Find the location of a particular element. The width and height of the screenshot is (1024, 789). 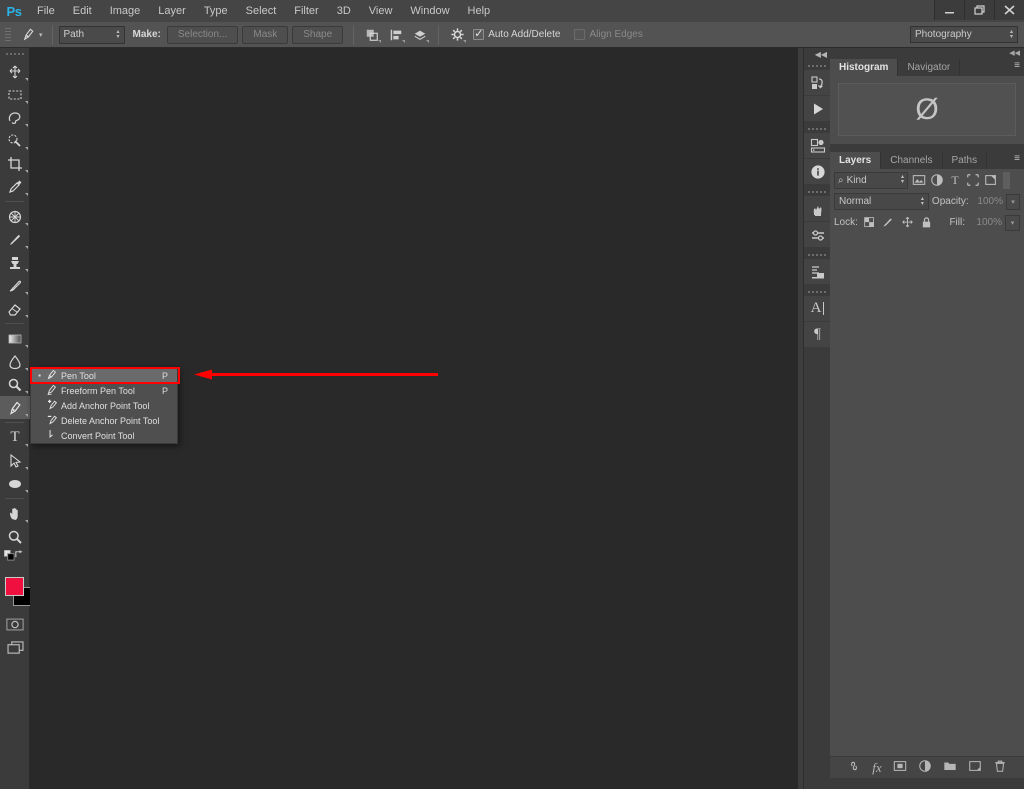

minimize-button is located at coordinates (949, 10).